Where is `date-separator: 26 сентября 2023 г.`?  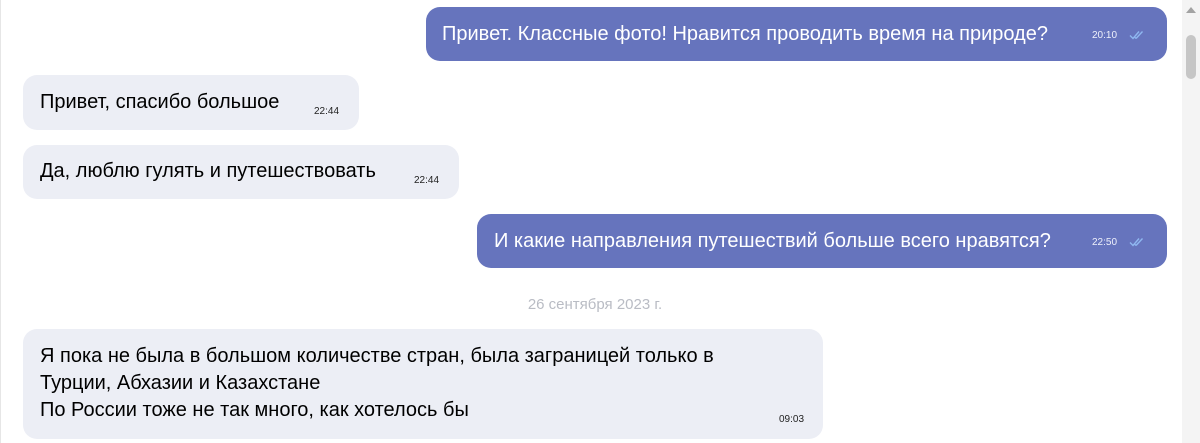 date-separator: 26 сентября 2023 г. is located at coordinates (595, 304).